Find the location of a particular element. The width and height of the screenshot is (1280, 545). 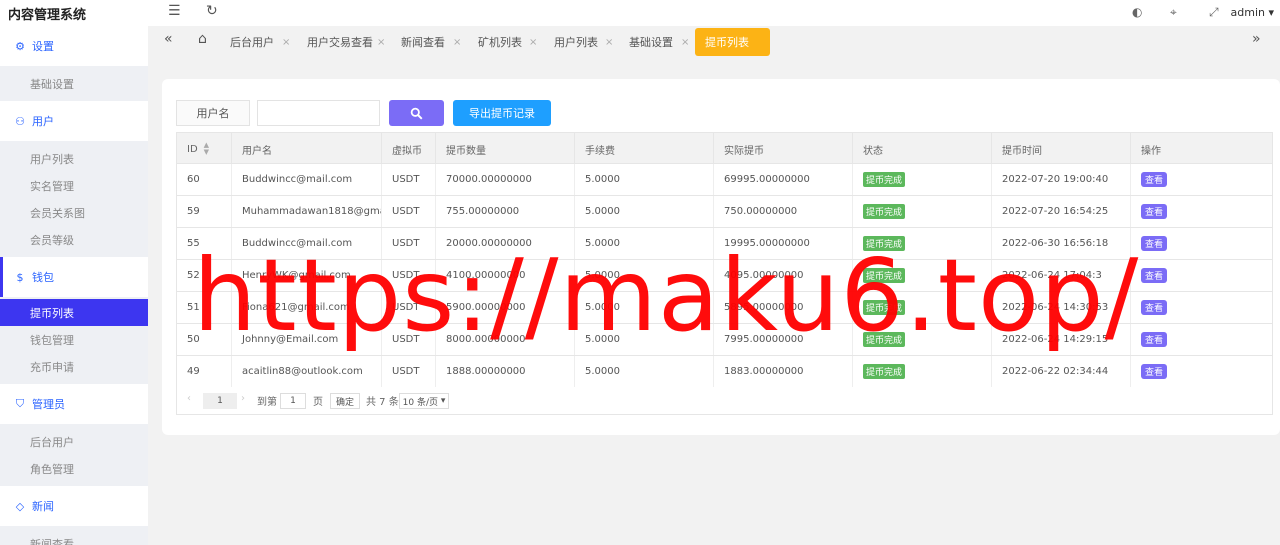

sidebar-item-role-manage: 角色管理 is located at coordinates (74, 468).